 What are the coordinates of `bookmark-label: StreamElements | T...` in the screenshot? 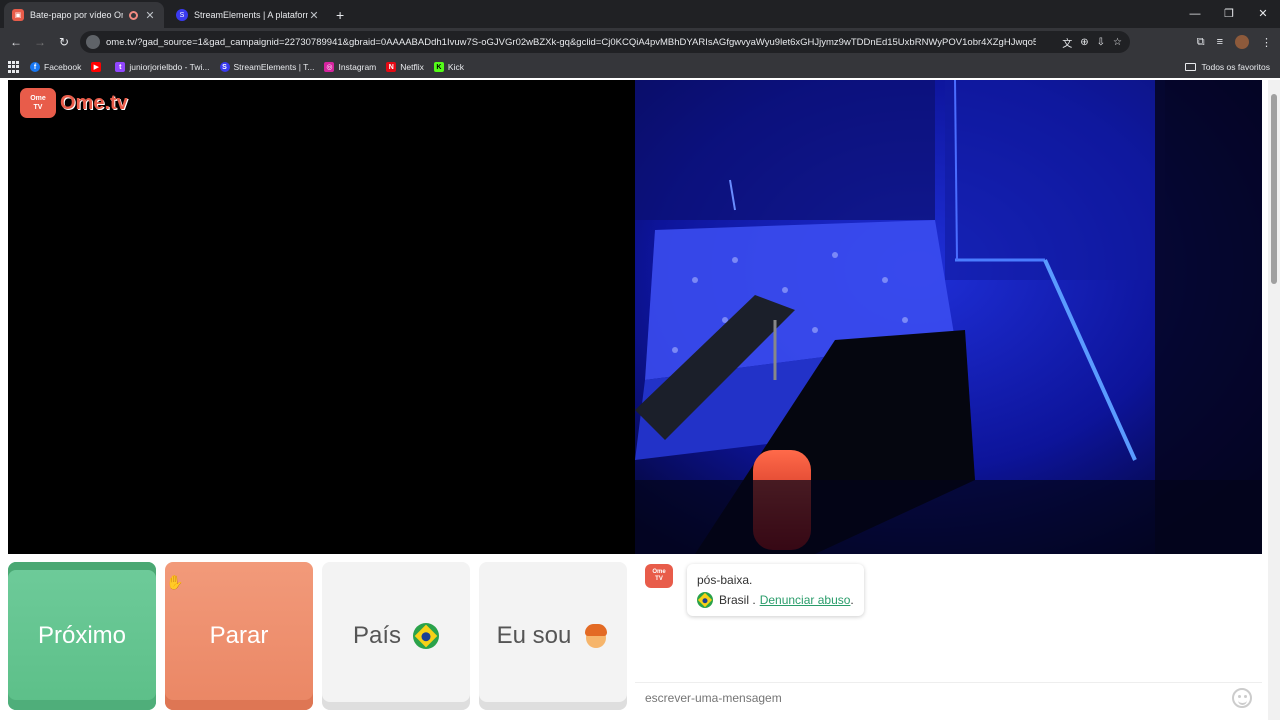 It's located at (274, 67).